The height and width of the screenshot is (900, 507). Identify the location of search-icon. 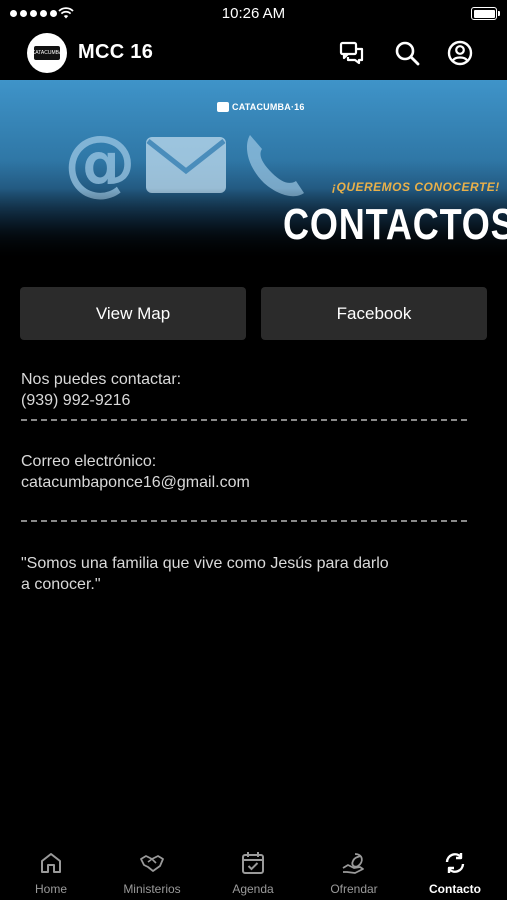
(407, 53).